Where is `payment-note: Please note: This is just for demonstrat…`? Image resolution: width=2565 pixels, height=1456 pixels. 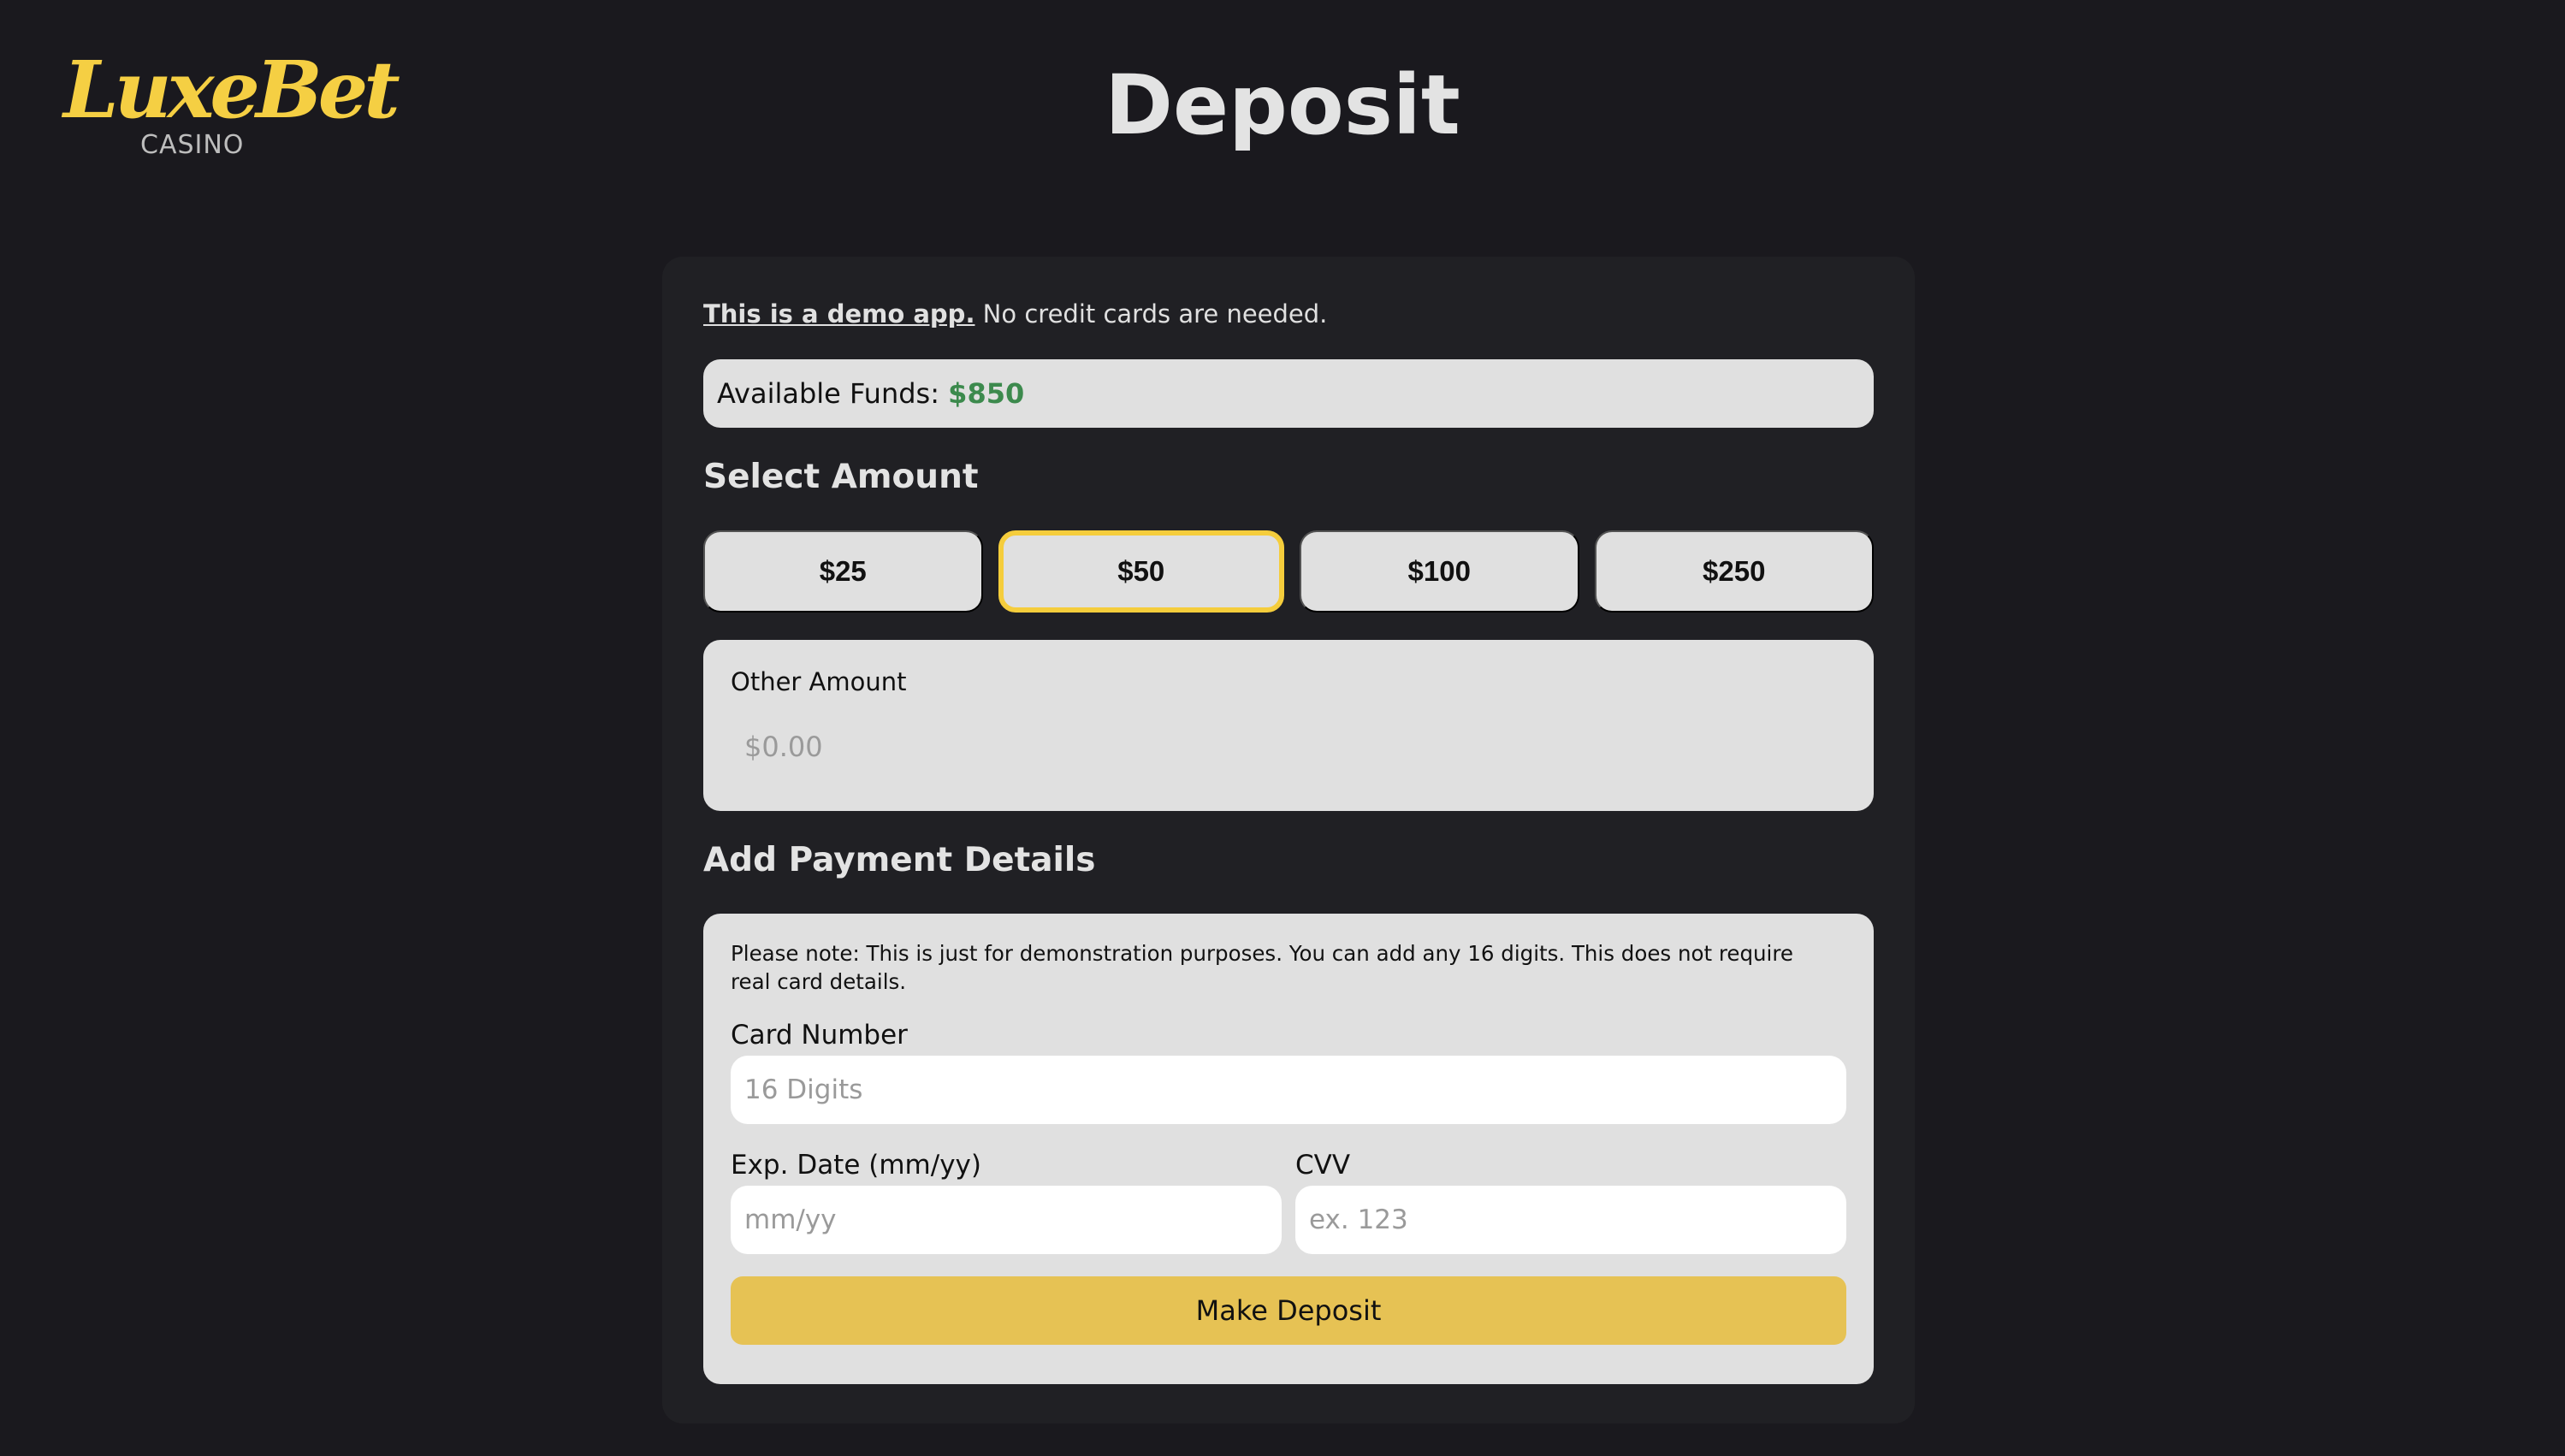 payment-note: Please note: This is just for demonstrat… is located at coordinates (1262, 967).